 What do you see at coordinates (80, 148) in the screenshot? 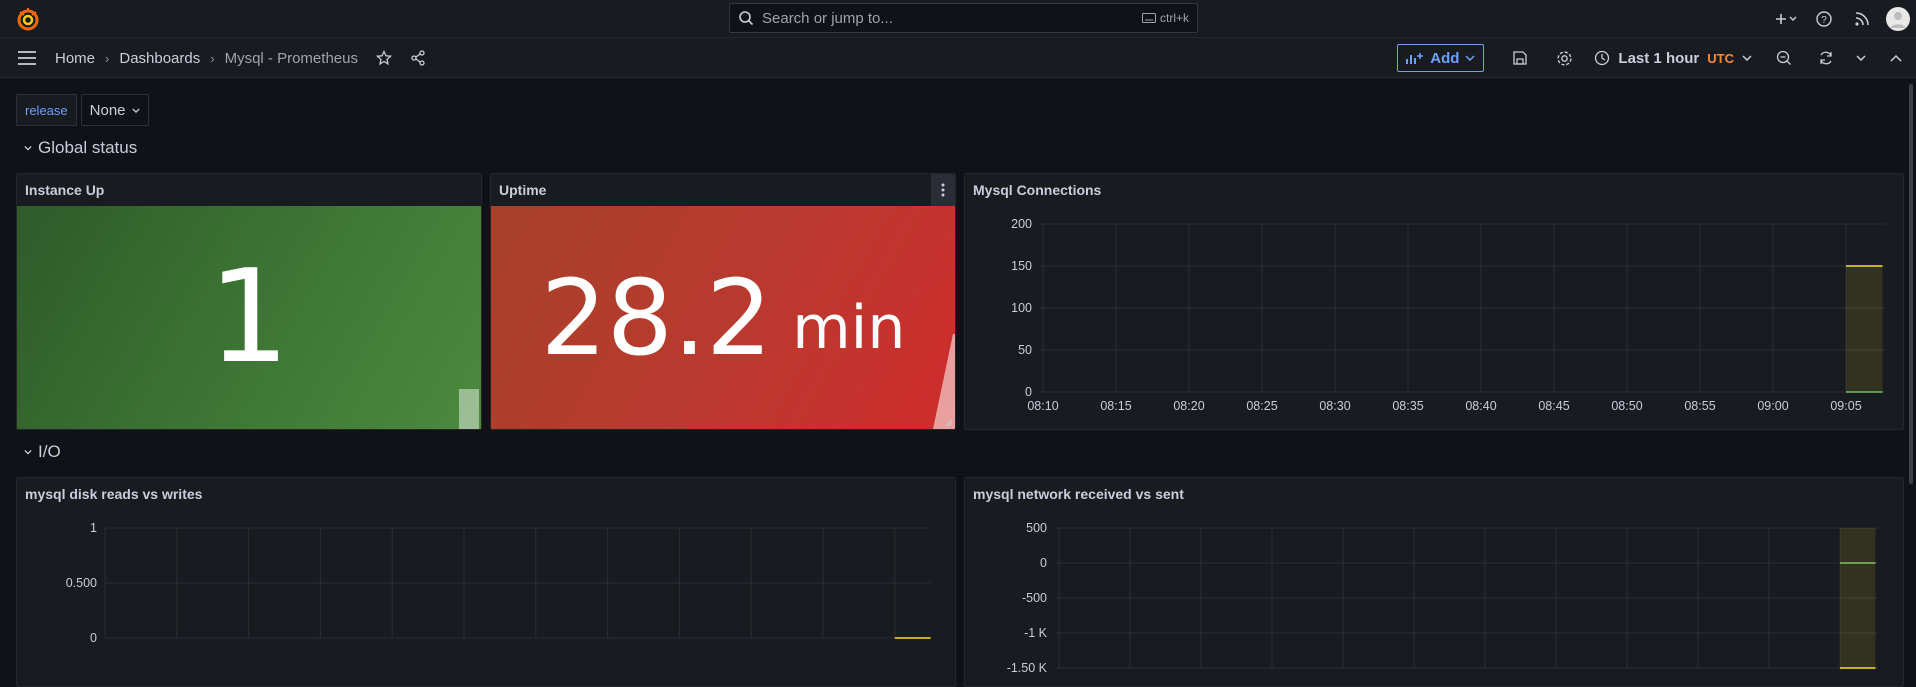
I see `row-global-status: Global status` at bounding box center [80, 148].